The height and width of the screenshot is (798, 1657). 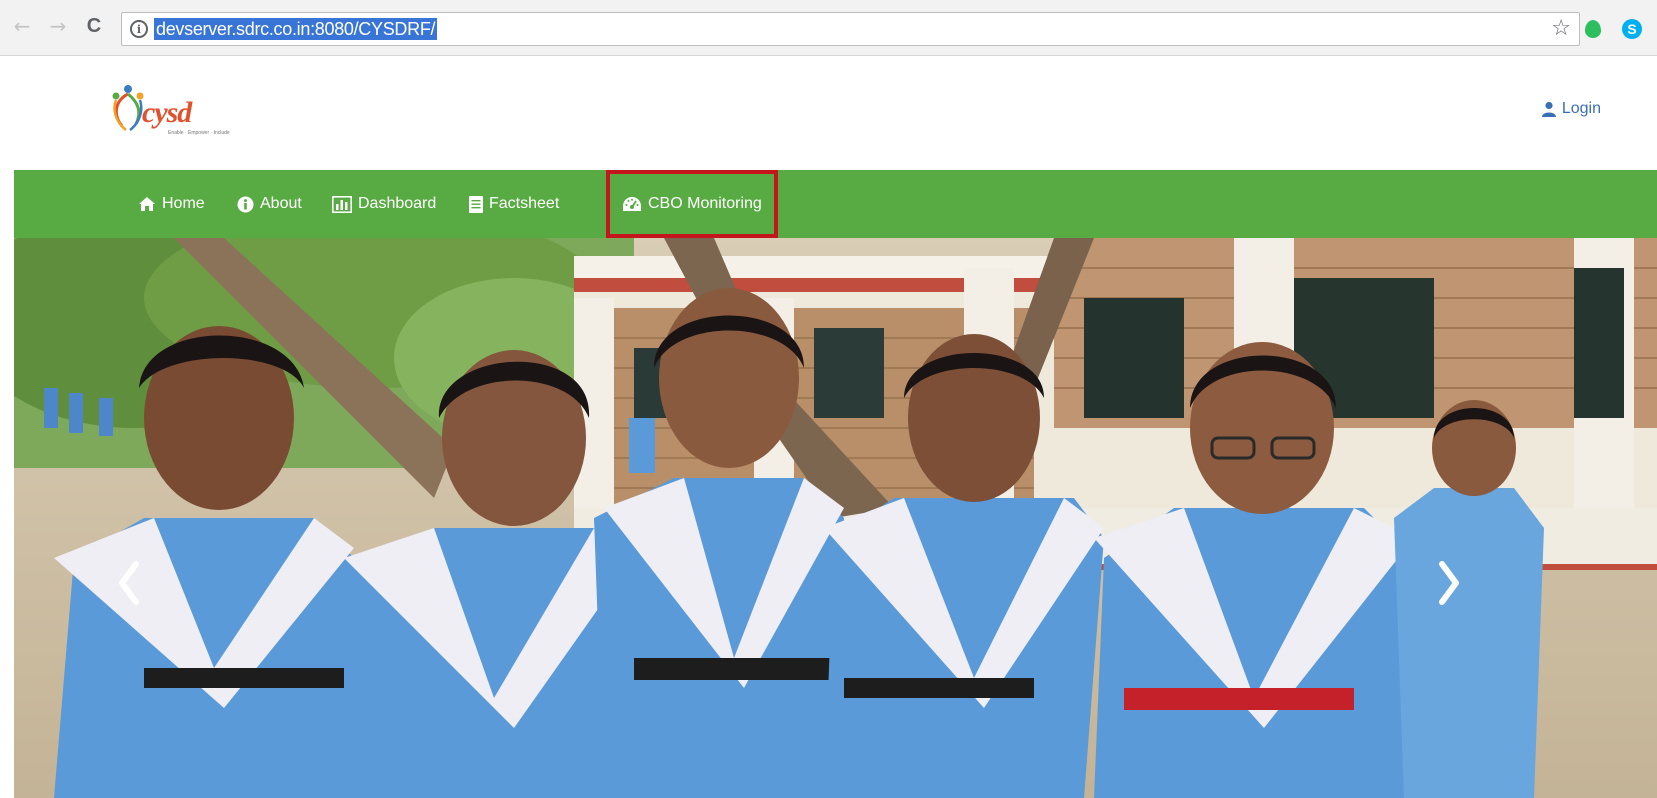 I want to click on site-info-icon: i, so click(x=139, y=29).